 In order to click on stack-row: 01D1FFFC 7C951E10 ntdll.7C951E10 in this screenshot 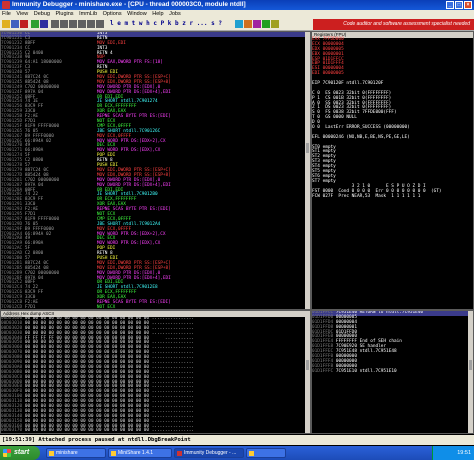, I will do `click(392, 371)`.